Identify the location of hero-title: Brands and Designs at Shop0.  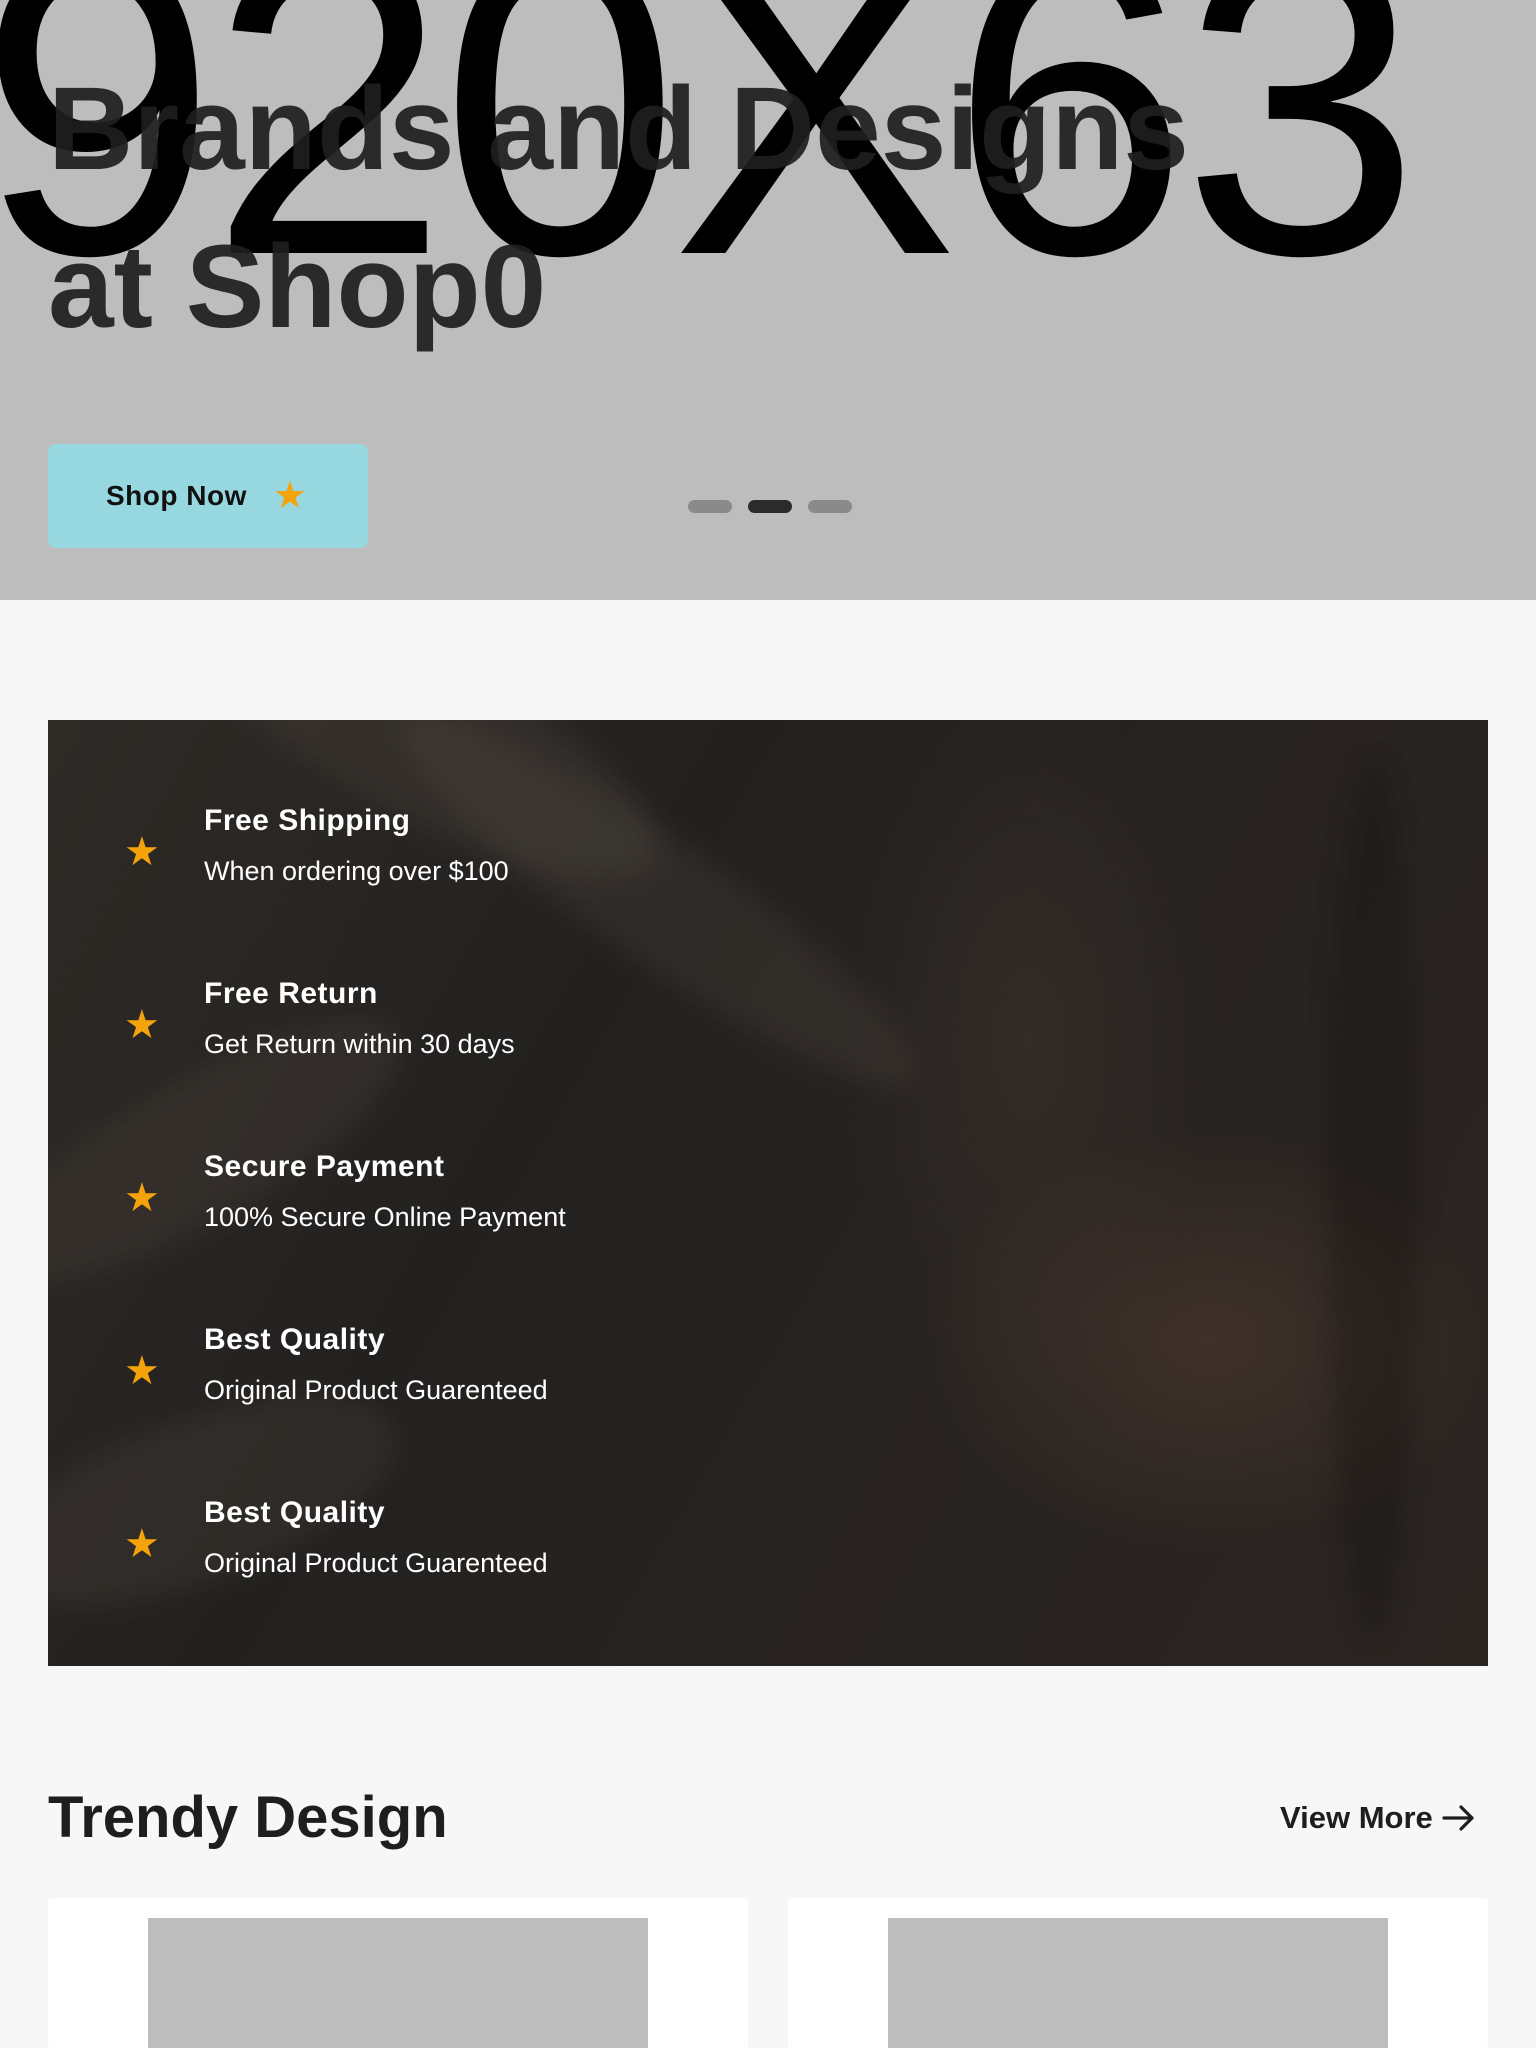
(698, 208).